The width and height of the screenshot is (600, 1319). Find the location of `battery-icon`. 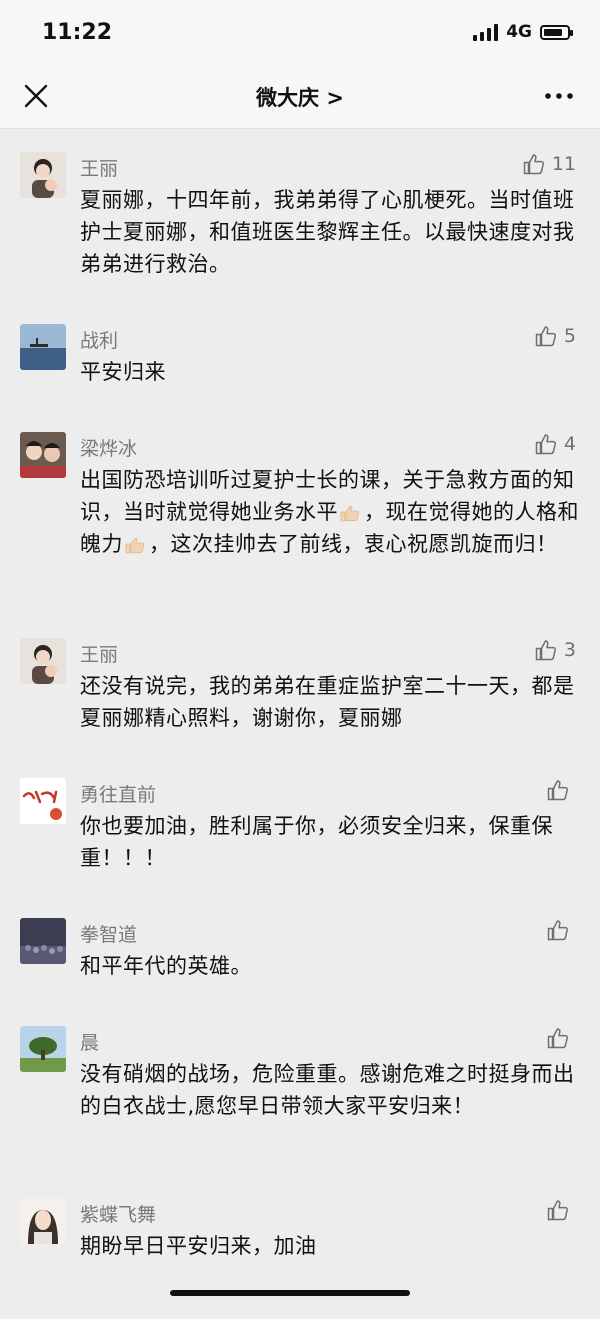

battery-icon is located at coordinates (556, 32).